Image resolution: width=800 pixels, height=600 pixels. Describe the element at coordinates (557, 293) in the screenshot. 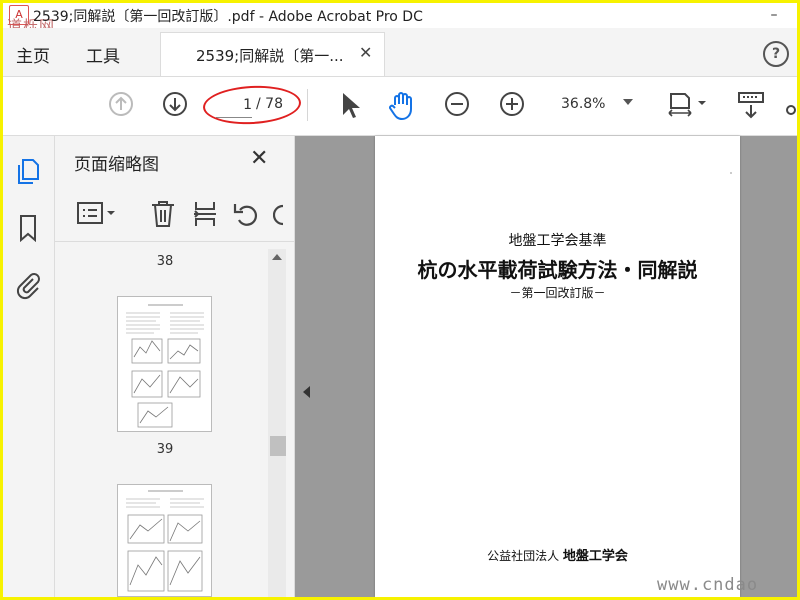

I see `edition-label: －第一回改訂版－` at that location.